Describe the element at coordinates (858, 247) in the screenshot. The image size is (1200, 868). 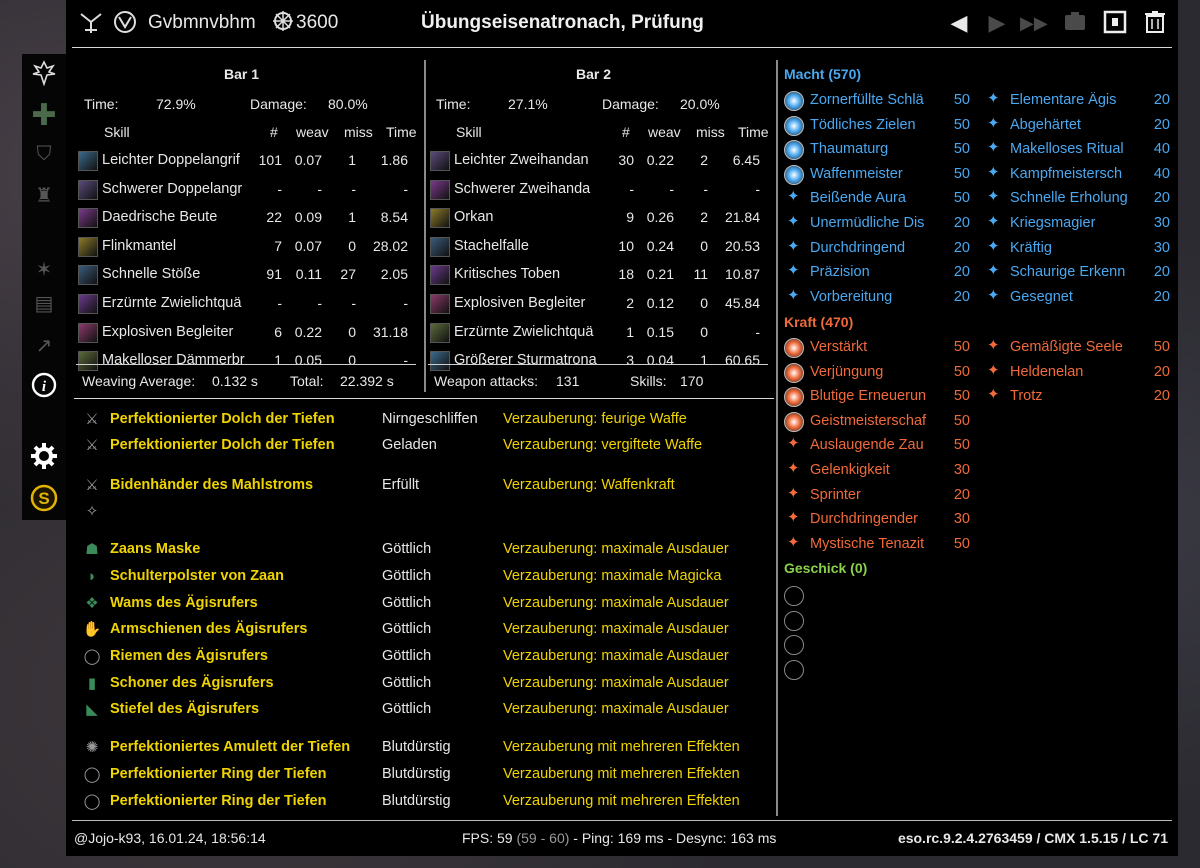
I see `cp-star-name: Durchdringend` at that location.